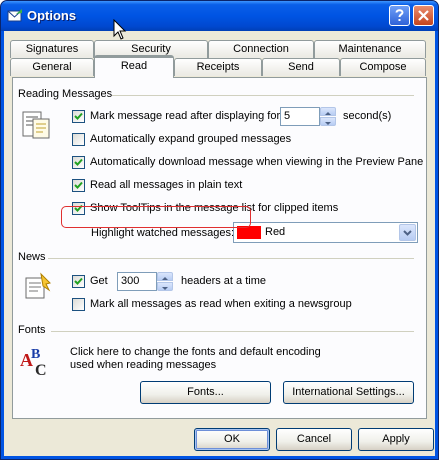 Image resolution: width=439 pixels, height=460 pixels. Describe the element at coordinates (370, 49) in the screenshot. I see `tab-maintenance: Maintenance` at that location.